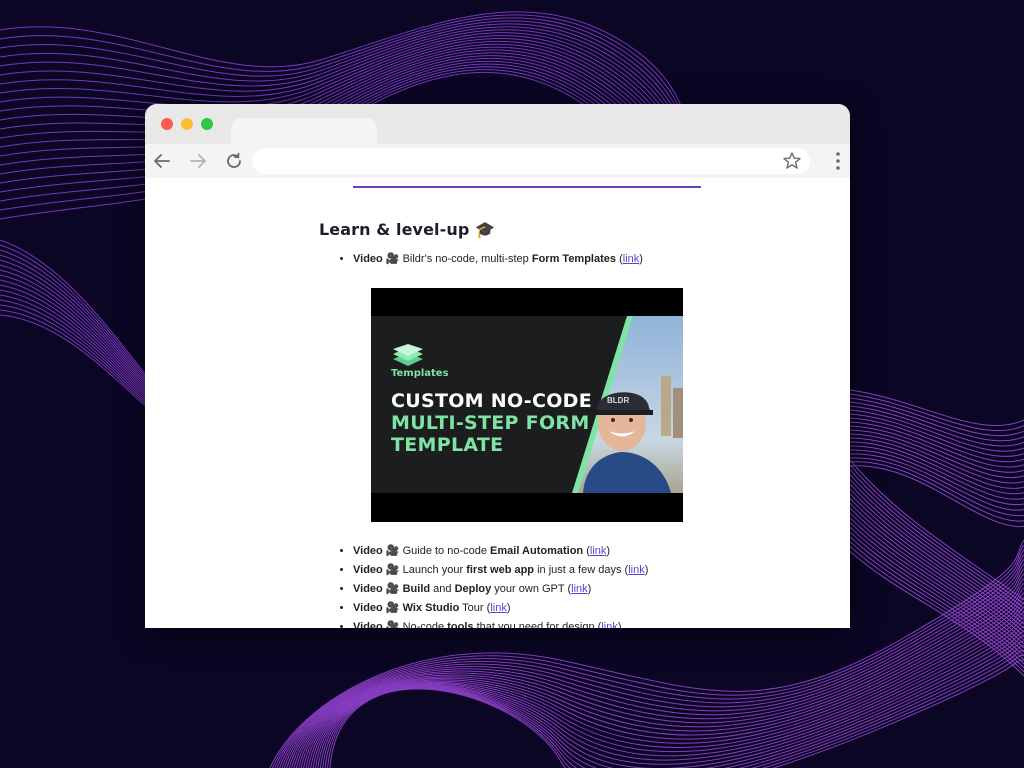 This screenshot has height=768, width=1024. What do you see at coordinates (581, 570) in the screenshot?
I see `item-text: in just a few days (` at bounding box center [581, 570].